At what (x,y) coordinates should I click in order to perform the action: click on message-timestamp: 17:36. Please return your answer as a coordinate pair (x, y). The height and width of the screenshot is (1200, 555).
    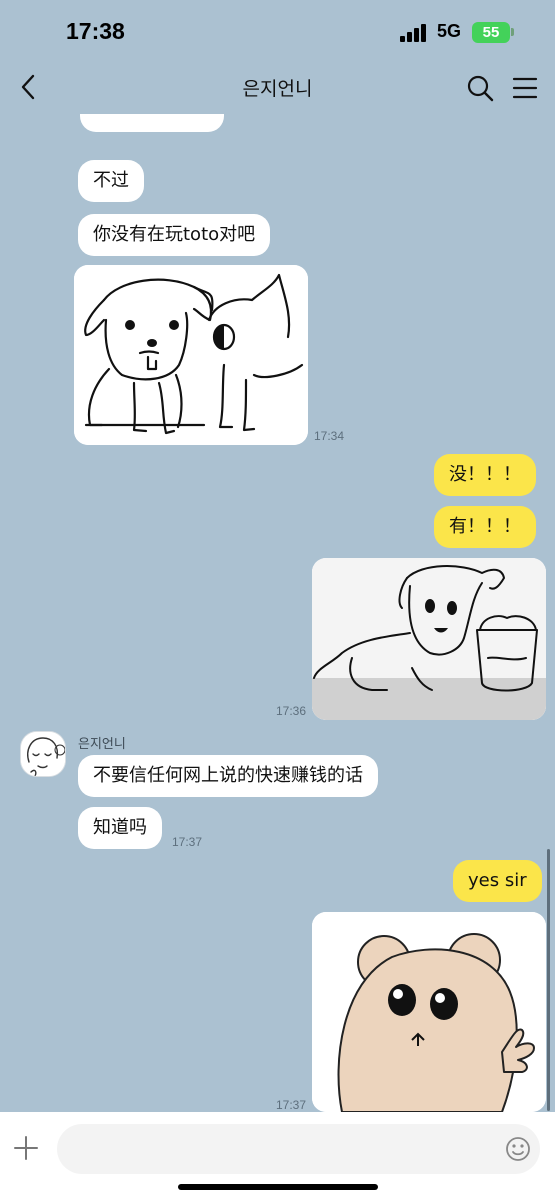
    Looking at the image, I should click on (291, 711).